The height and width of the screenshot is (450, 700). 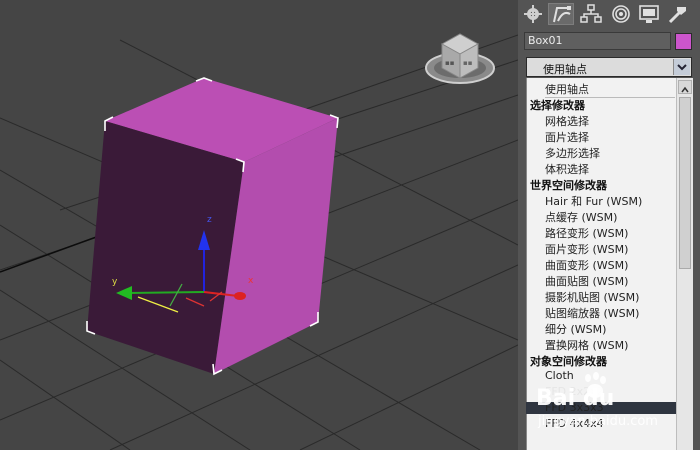 What do you see at coordinates (586, 233) in the screenshot?
I see `modifier-list-item: 路径变形 (WSM)` at bounding box center [586, 233].